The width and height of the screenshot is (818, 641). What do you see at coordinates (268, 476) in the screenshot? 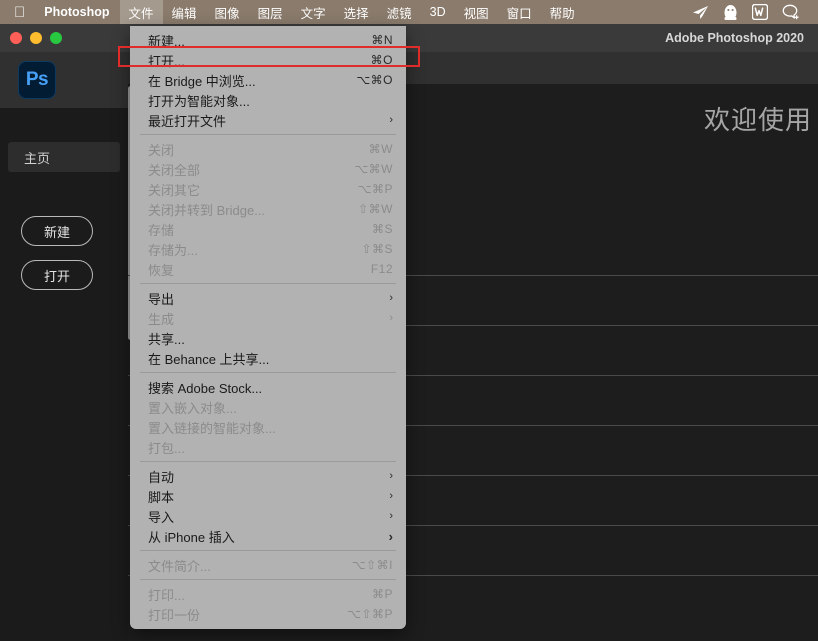
I see `menu-item-4-0: 自动 ›` at bounding box center [268, 476].